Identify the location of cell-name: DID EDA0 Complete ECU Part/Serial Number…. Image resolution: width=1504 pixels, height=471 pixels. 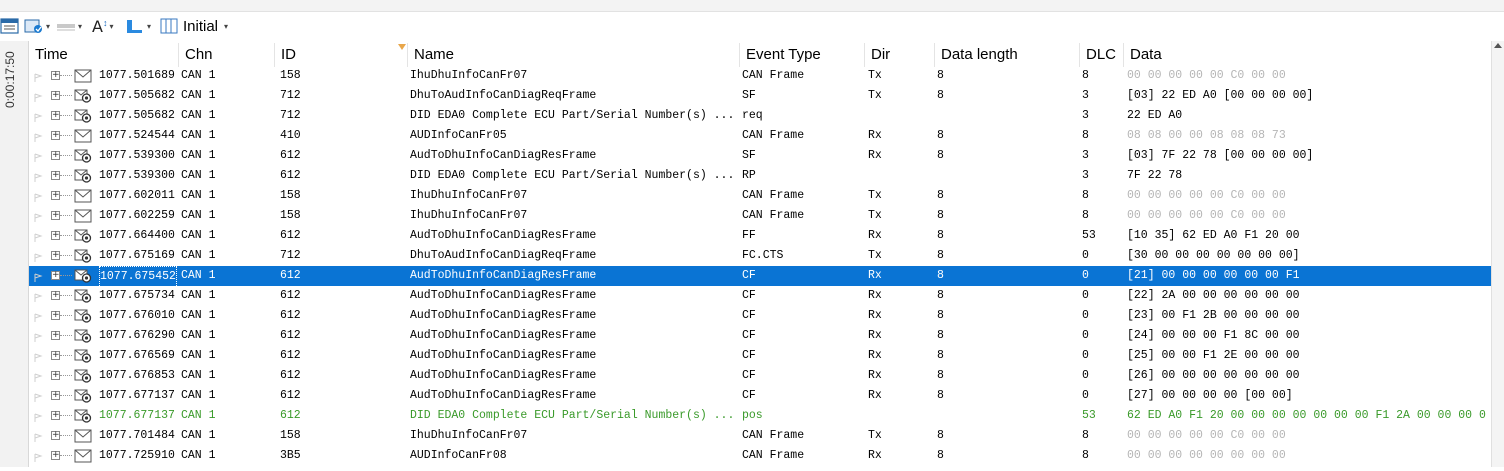
(572, 115).